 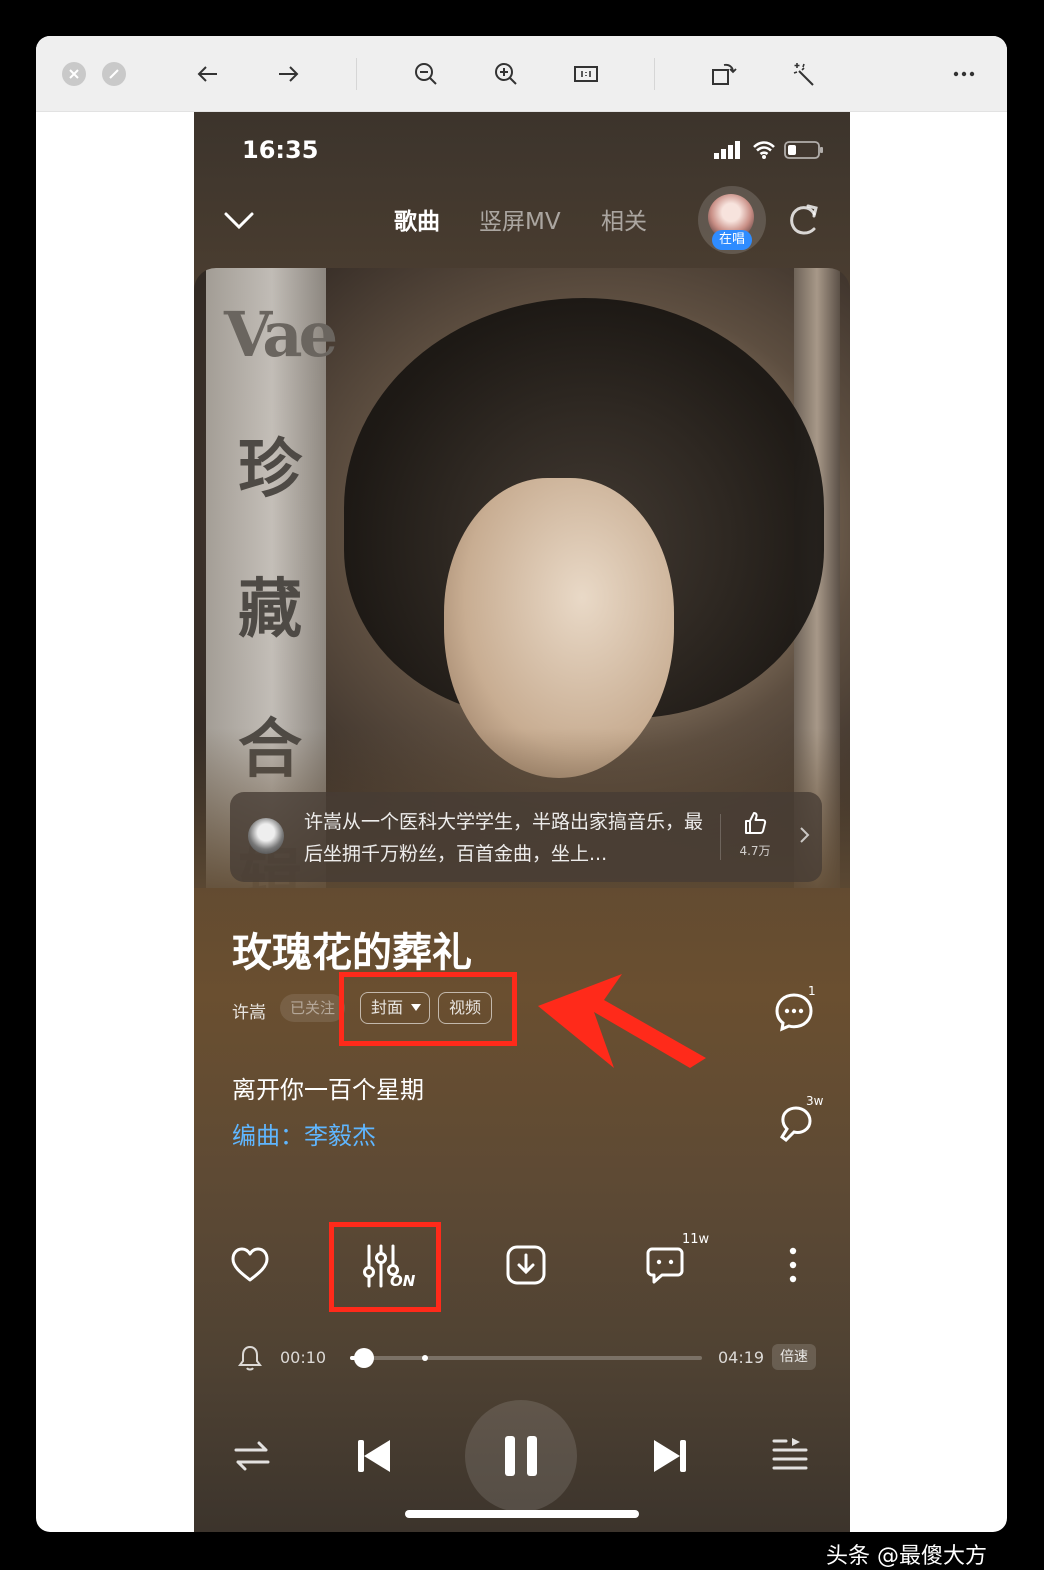 I want to click on singing-avatar: 在唱, so click(x=732, y=220).